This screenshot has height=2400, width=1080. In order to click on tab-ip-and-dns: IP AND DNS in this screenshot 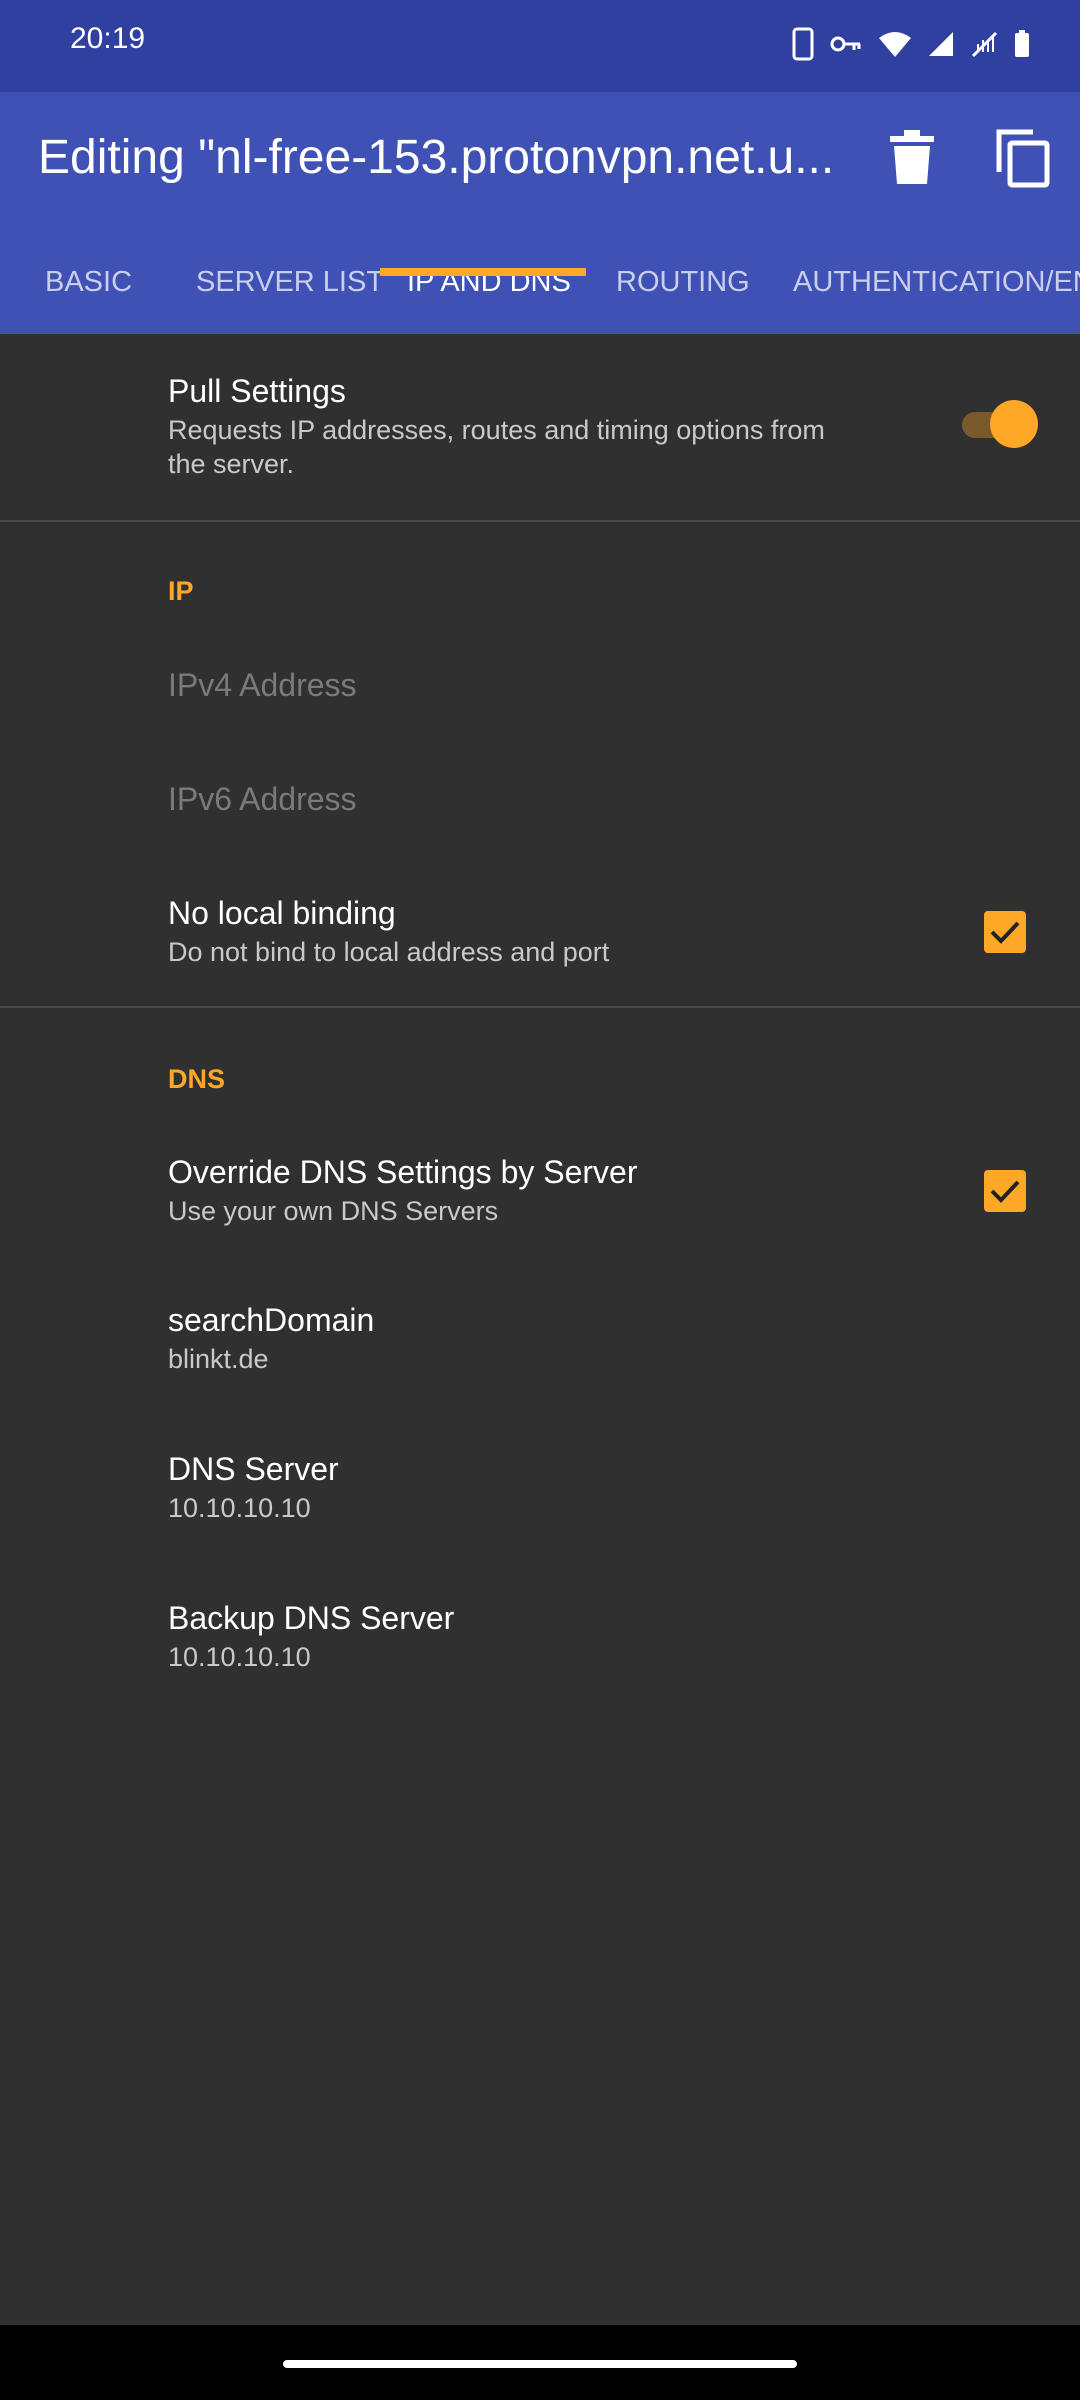, I will do `click(489, 288)`.